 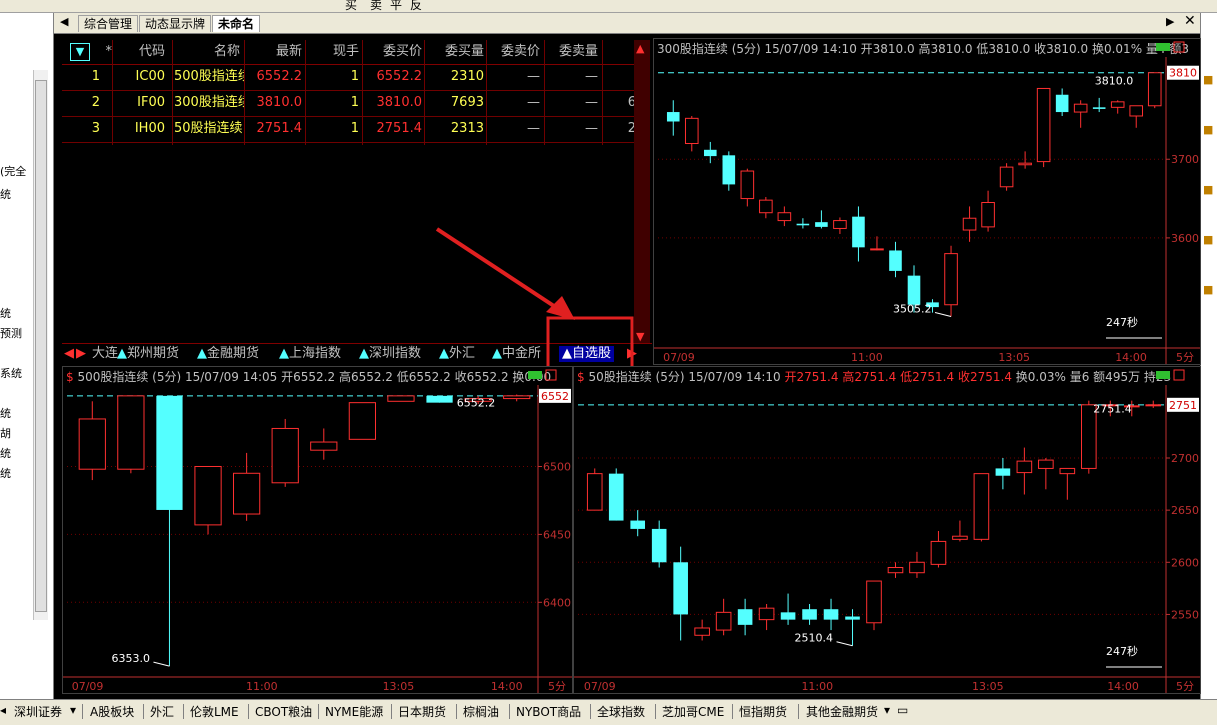 I want to click on tab-dongtai: 动态显示牌, so click(x=175, y=23).